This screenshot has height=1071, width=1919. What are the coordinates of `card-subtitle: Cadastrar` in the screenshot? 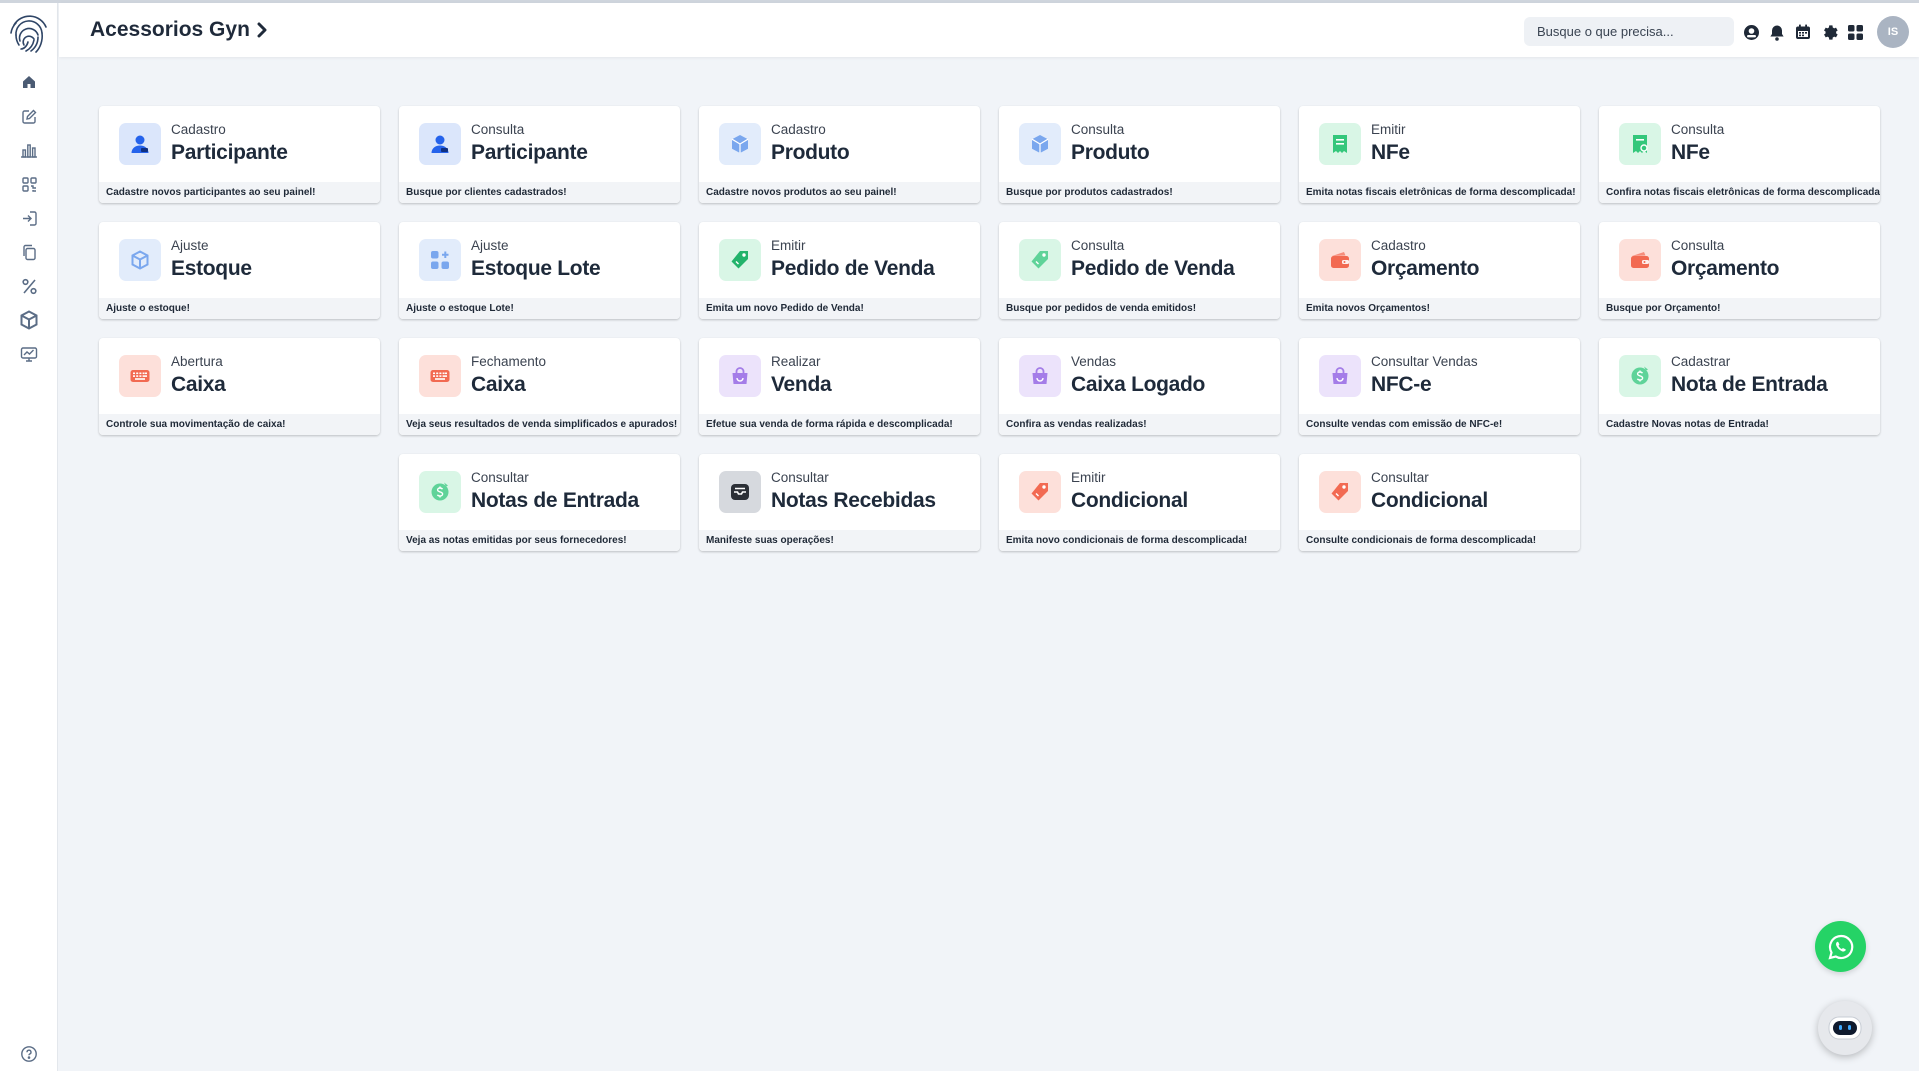 It's located at (1701, 361).